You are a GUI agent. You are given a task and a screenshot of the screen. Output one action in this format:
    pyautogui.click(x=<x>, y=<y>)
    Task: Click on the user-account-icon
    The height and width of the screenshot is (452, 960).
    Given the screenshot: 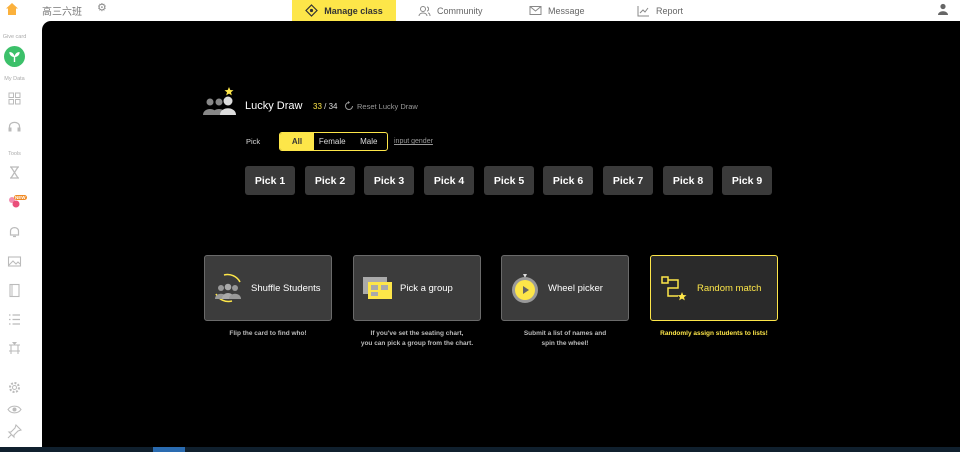 What is the action you would take?
    pyautogui.click(x=943, y=9)
    